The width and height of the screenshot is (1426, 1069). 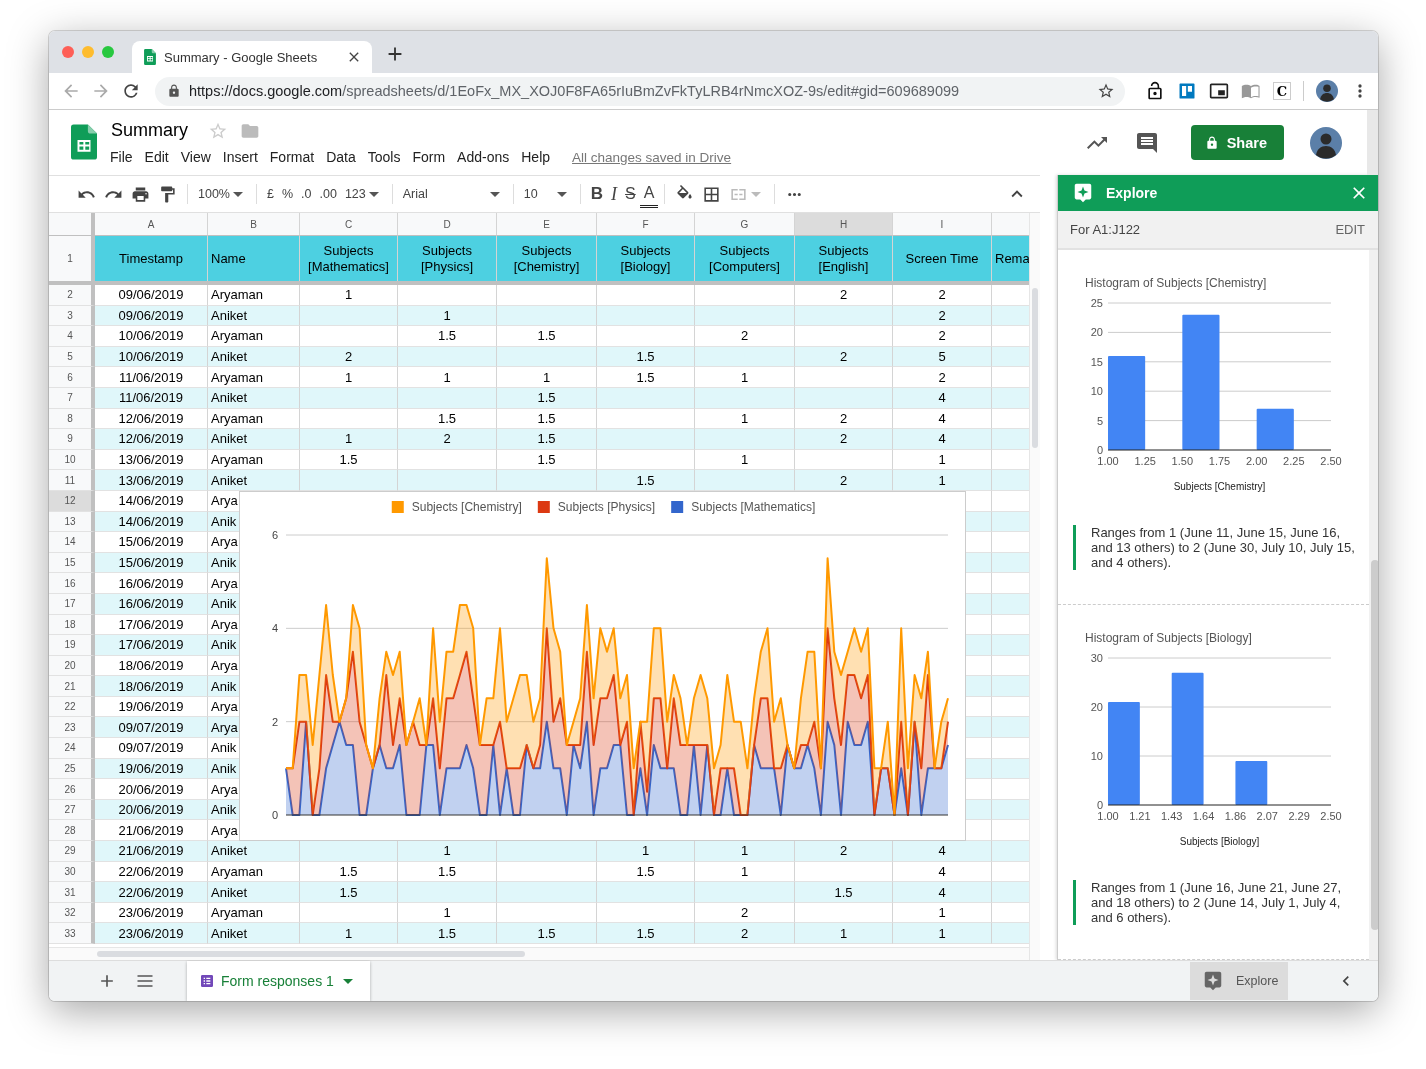 What do you see at coordinates (72, 872) in the screenshot?
I see `row-number: 30` at bounding box center [72, 872].